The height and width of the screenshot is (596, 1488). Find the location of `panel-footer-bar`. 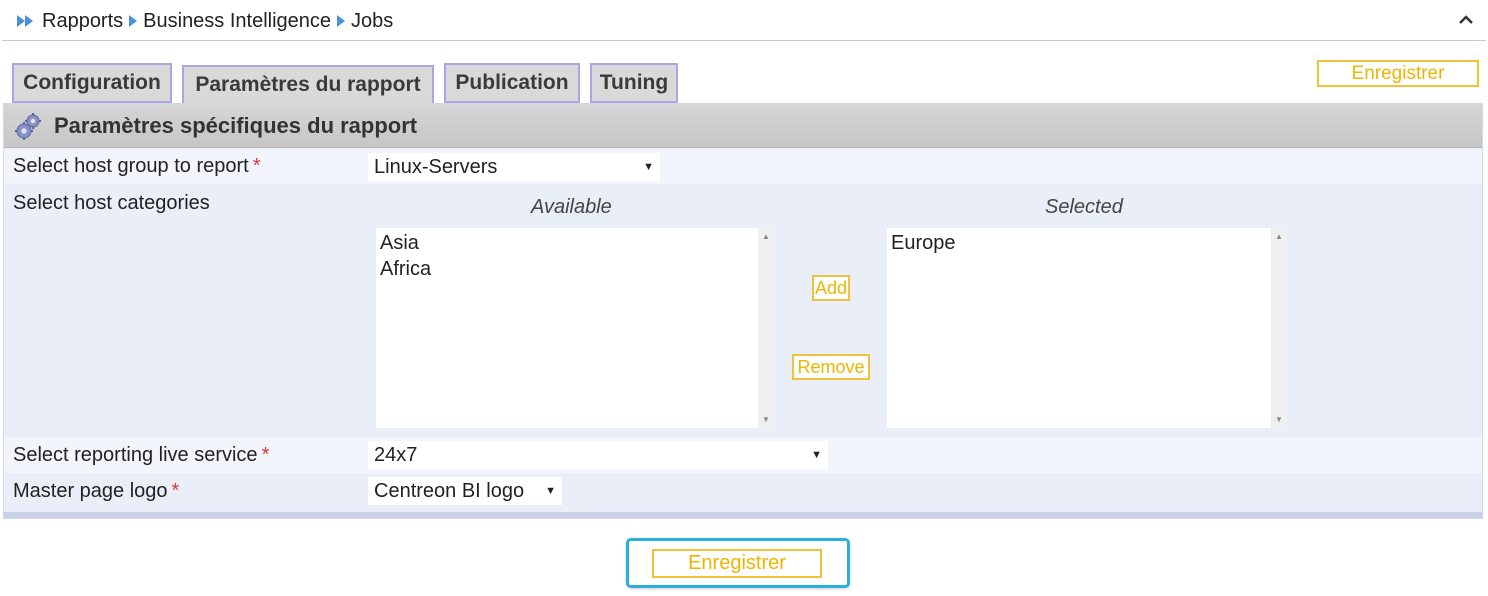

panel-footer-bar is located at coordinates (743, 515).